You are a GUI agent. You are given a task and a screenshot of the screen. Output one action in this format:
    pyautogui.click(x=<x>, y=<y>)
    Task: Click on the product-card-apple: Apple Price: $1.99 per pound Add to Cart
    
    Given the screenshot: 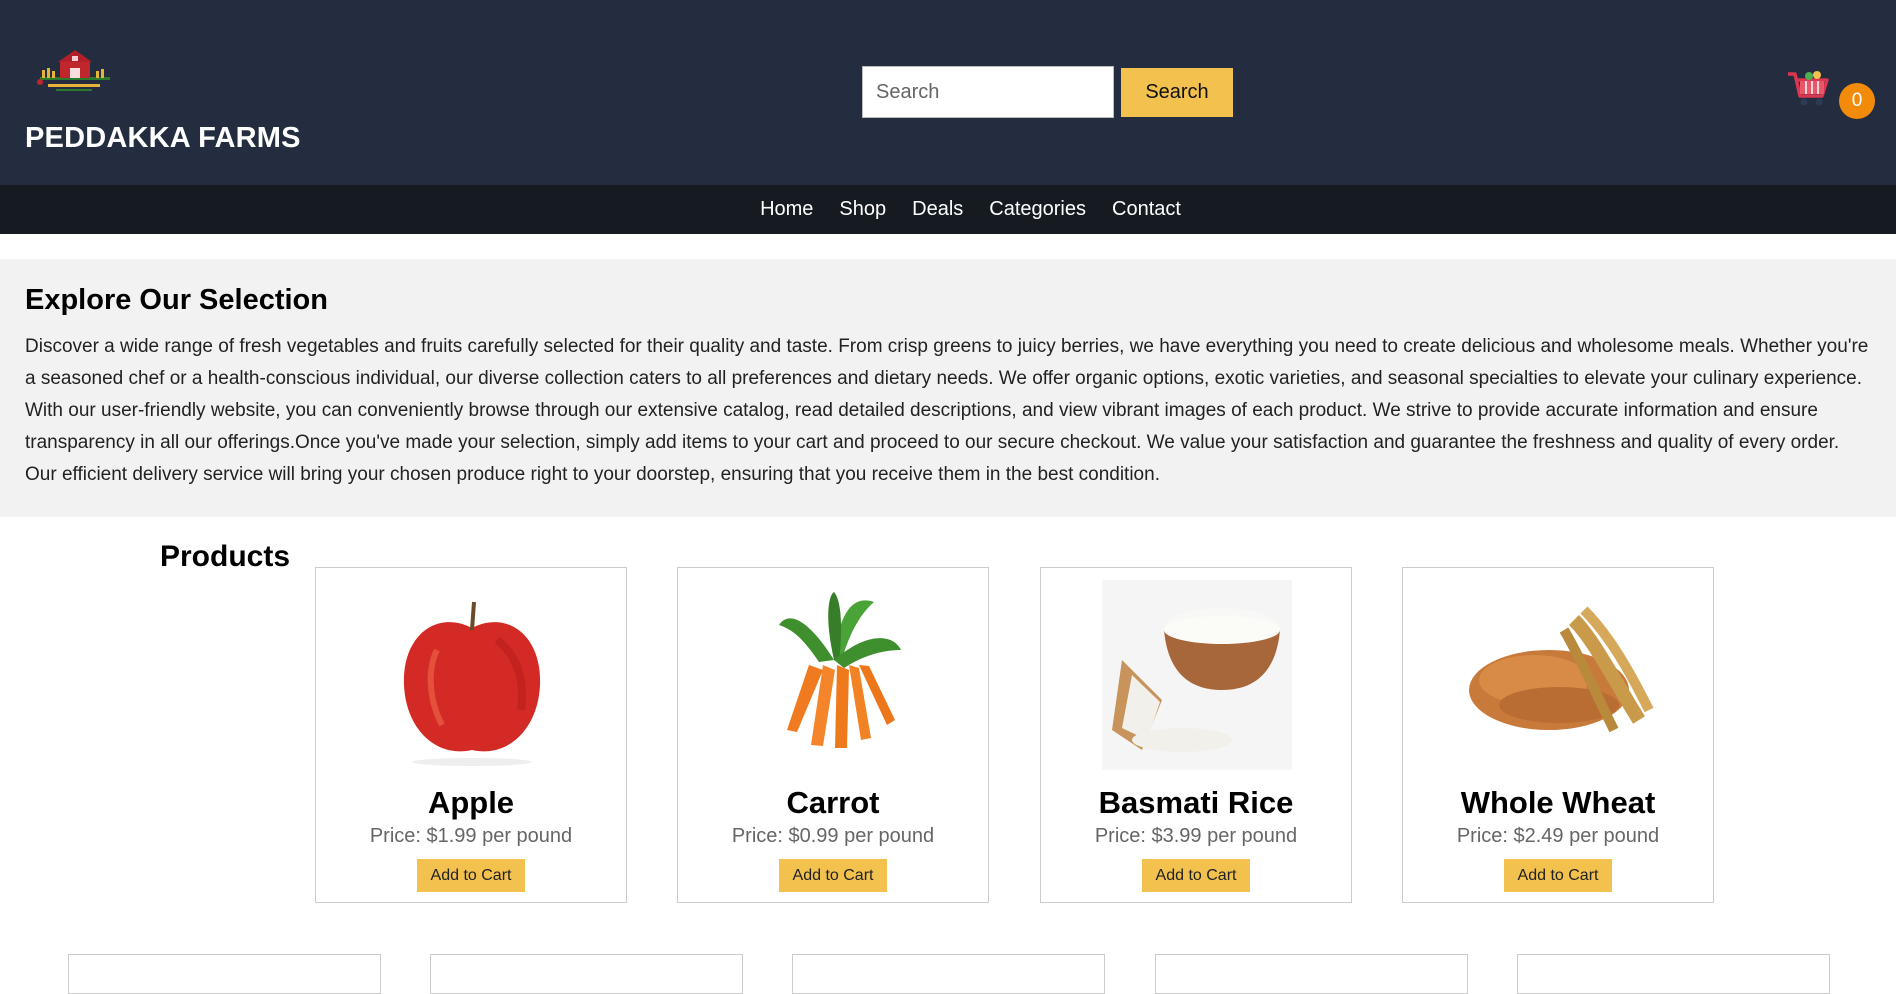 What is the action you would take?
    pyautogui.click(x=471, y=735)
    